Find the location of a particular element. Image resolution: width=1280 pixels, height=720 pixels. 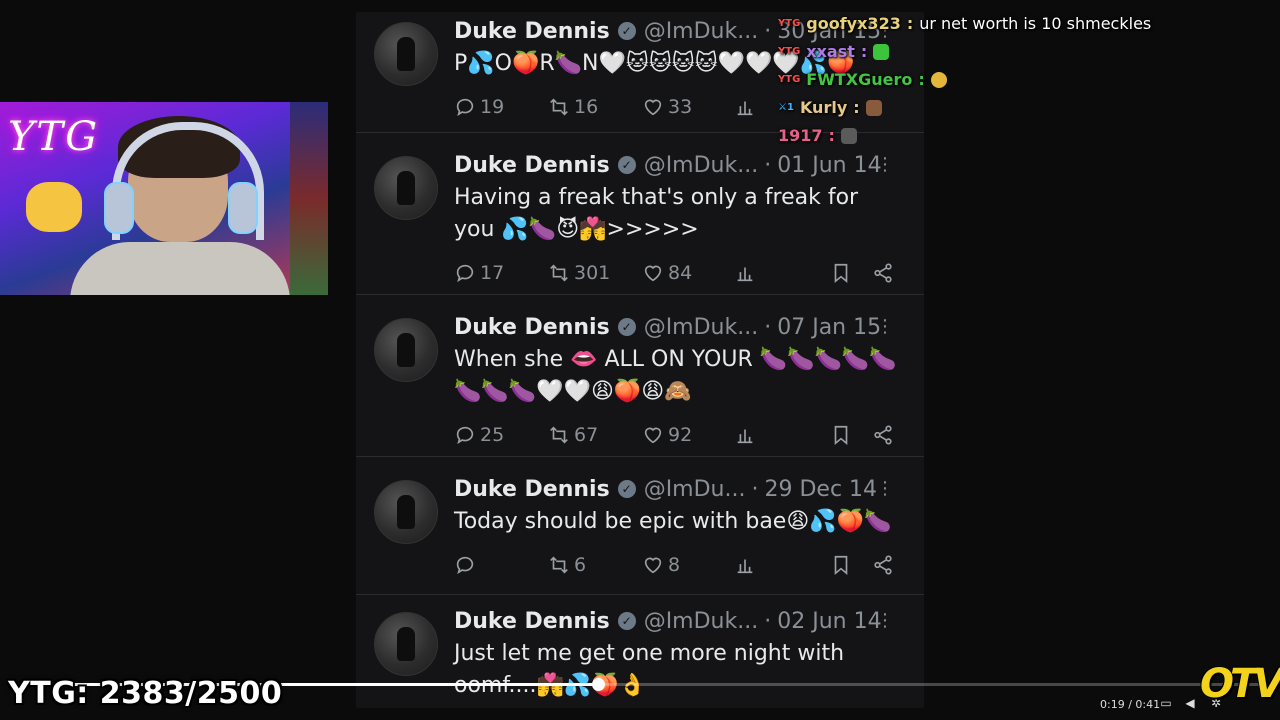

share-icon is located at coordinates (883, 565).